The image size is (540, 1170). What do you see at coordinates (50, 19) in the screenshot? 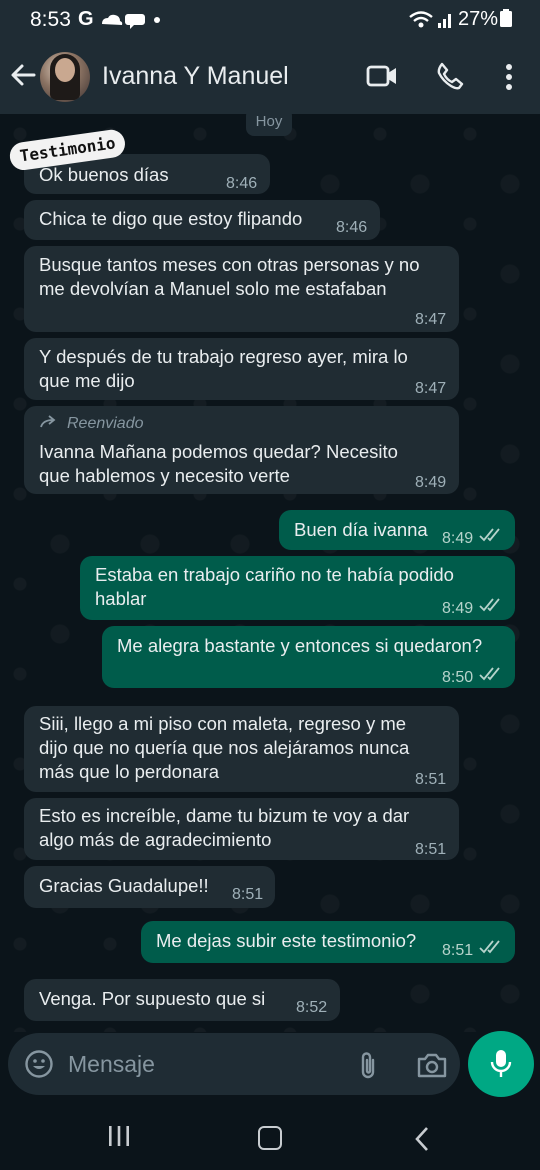
I see `status-time: 8:53` at bounding box center [50, 19].